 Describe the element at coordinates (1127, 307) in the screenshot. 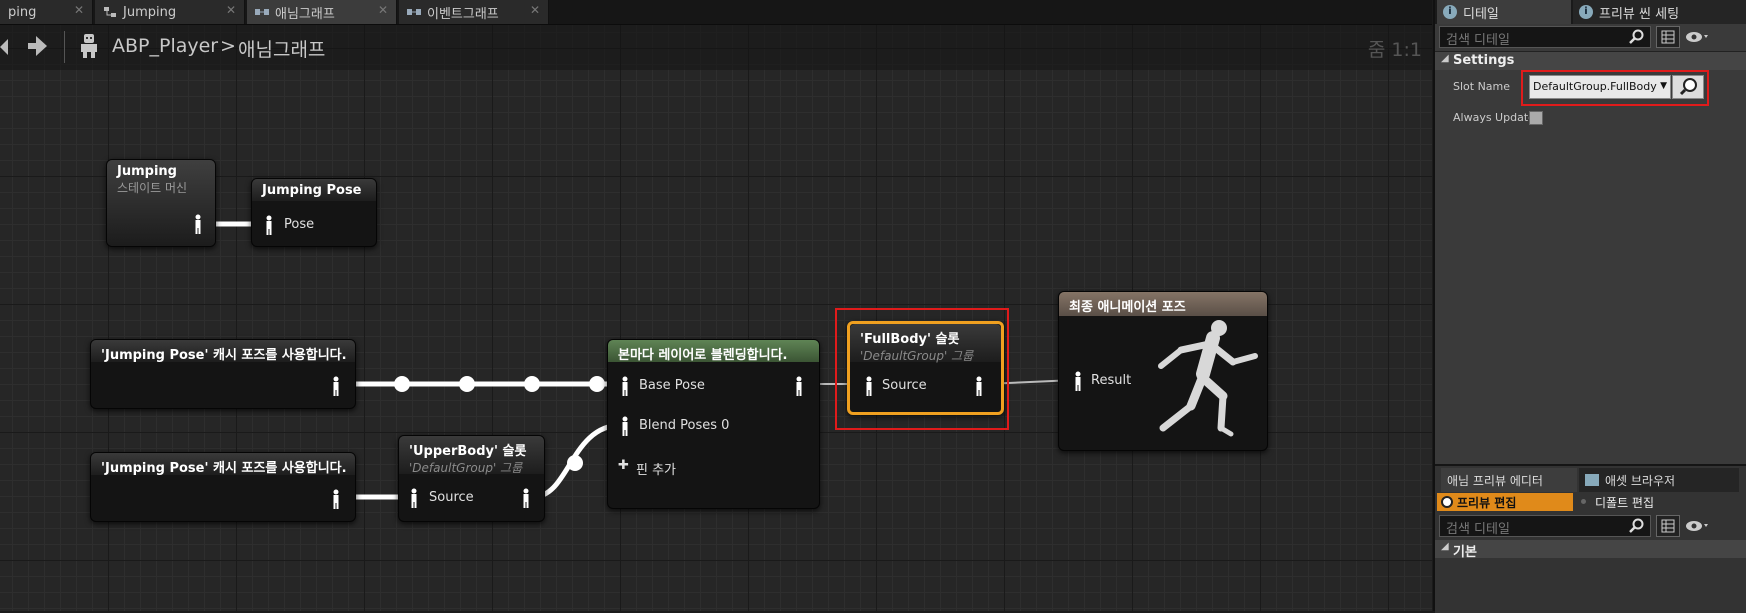

I see `node-title: 최종 애니메이션 포즈` at that location.